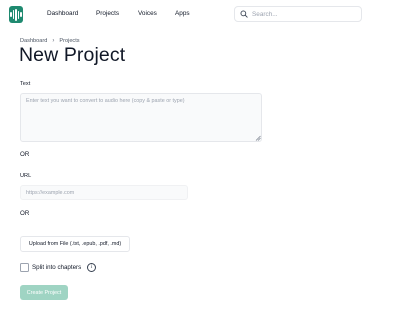 The height and width of the screenshot is (311, 401). I want to click on text-input, so click(141, 117).